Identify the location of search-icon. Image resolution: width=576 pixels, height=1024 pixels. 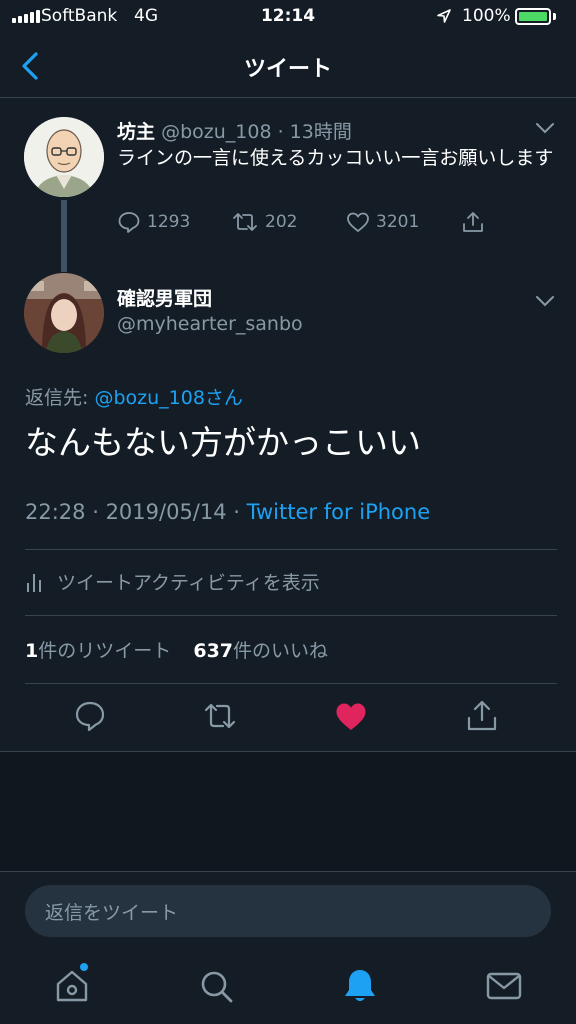
(216, 986).